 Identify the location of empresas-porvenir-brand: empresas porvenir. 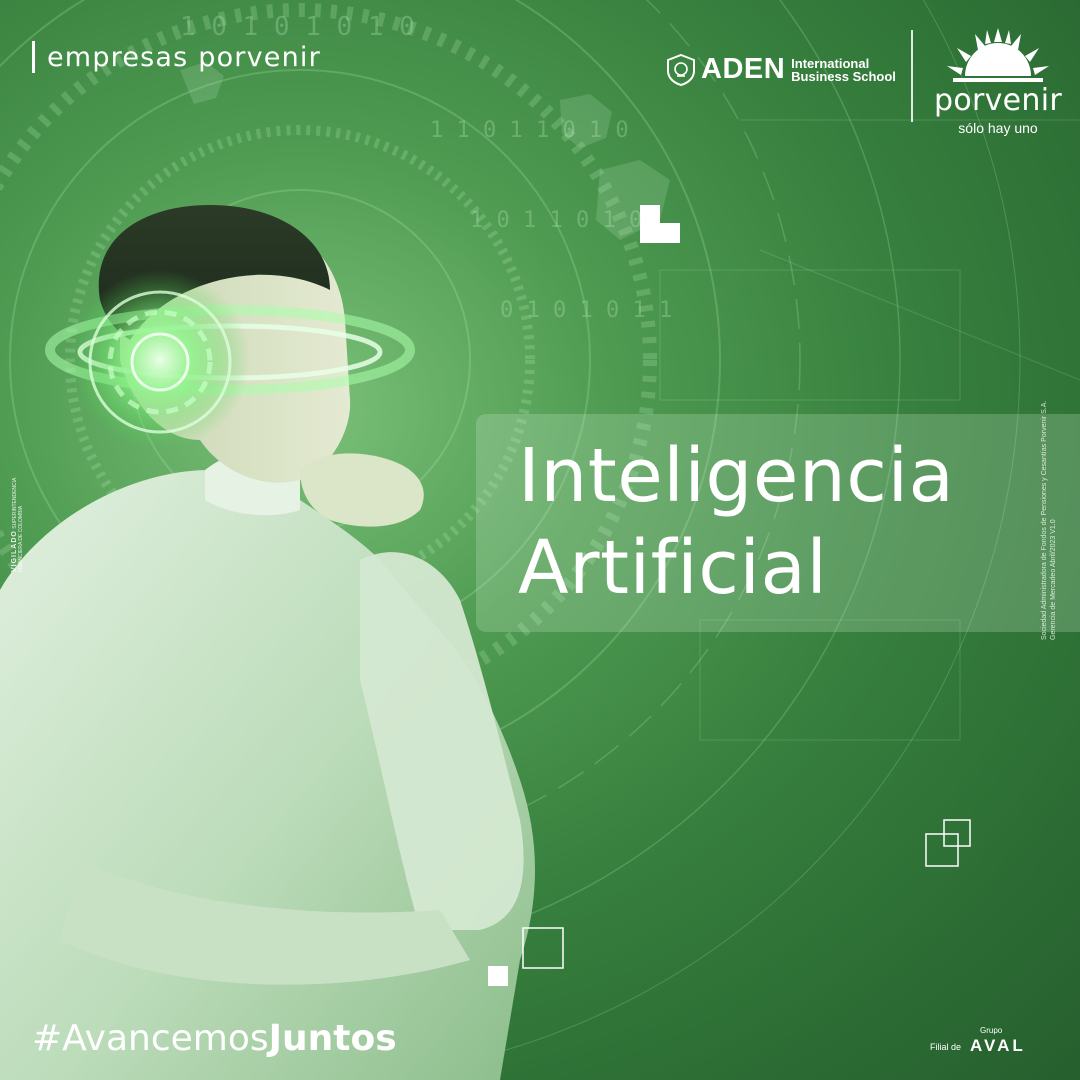
(176, 57).